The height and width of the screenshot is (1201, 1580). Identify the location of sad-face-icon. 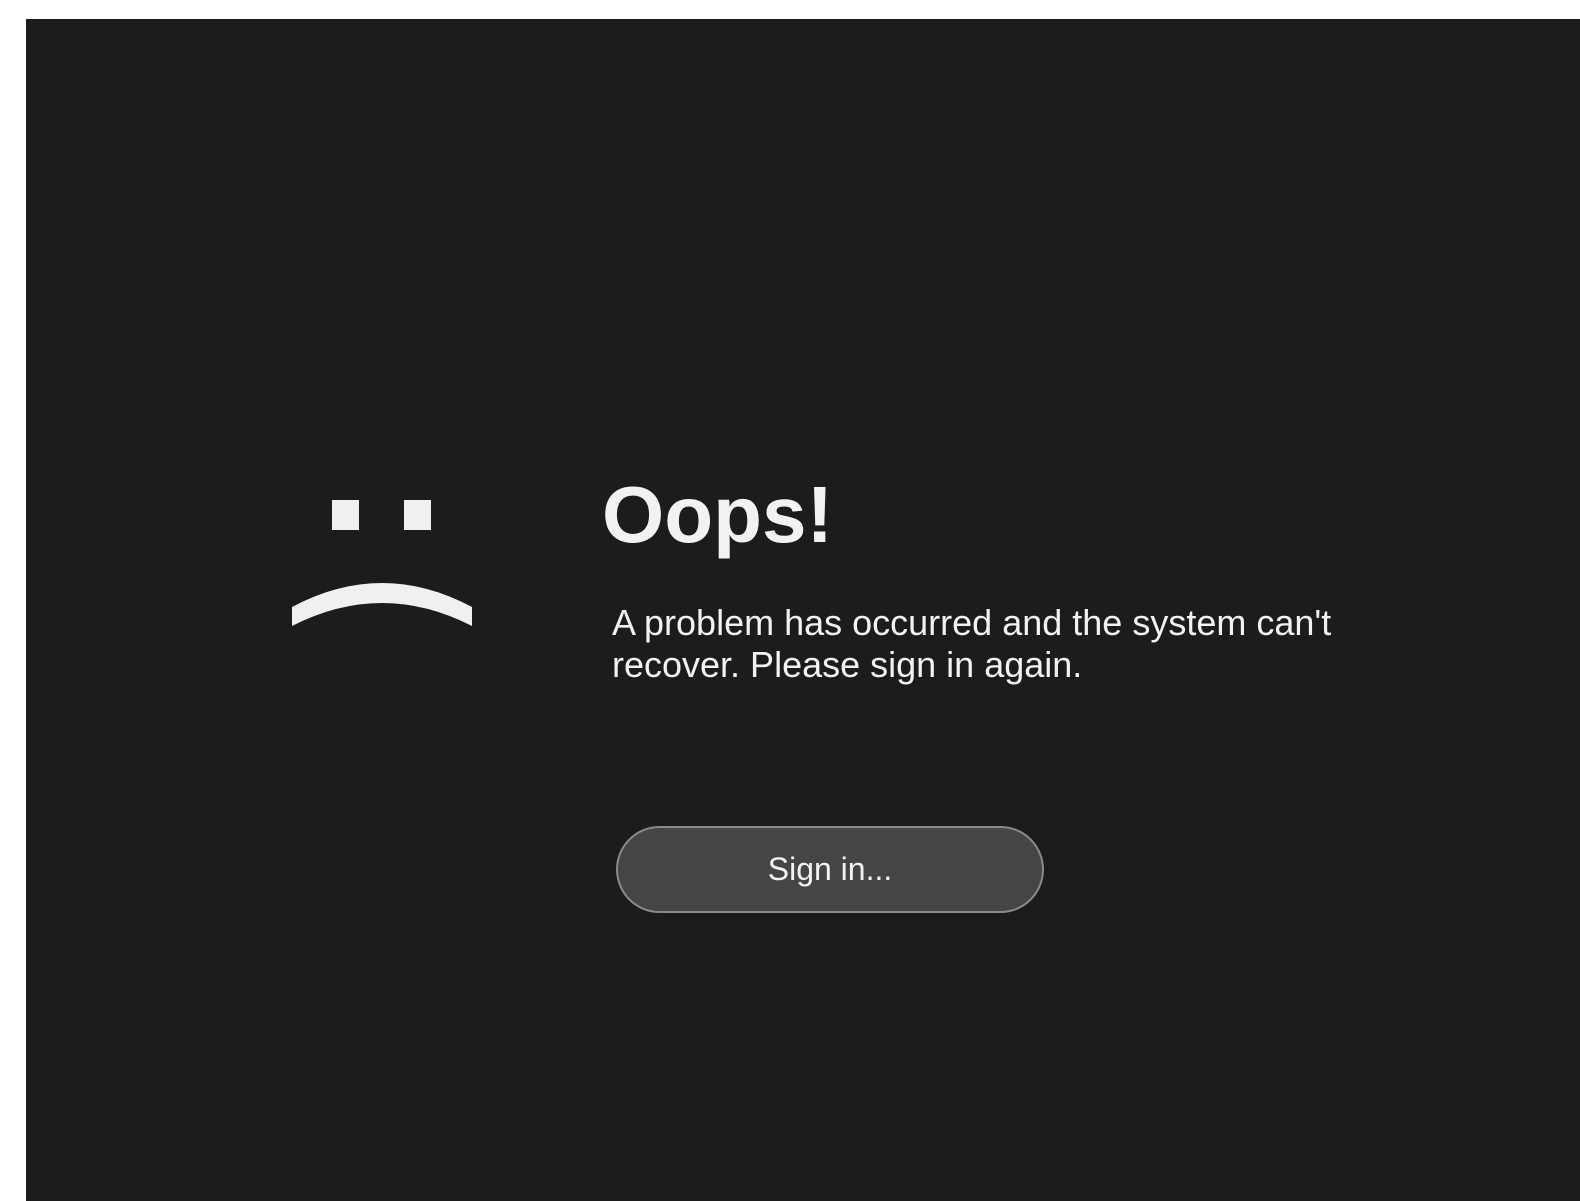
(382, 565).